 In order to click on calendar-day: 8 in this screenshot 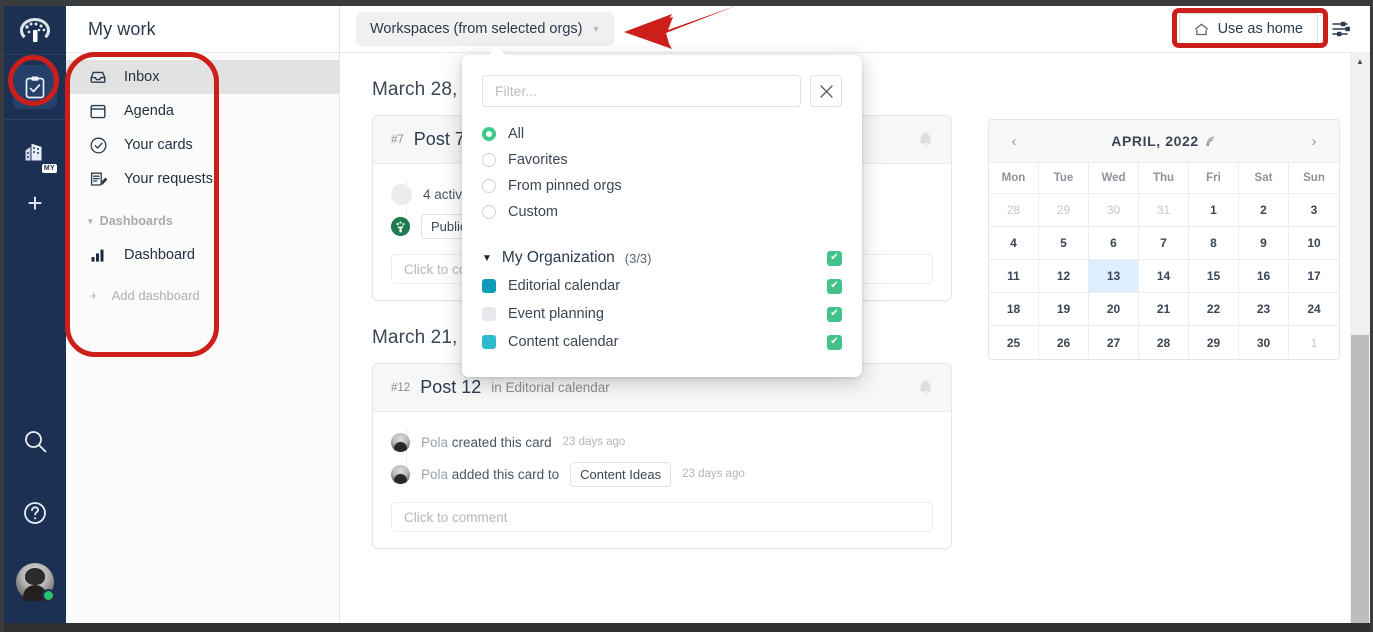, I will do `click(1214, 243)`.